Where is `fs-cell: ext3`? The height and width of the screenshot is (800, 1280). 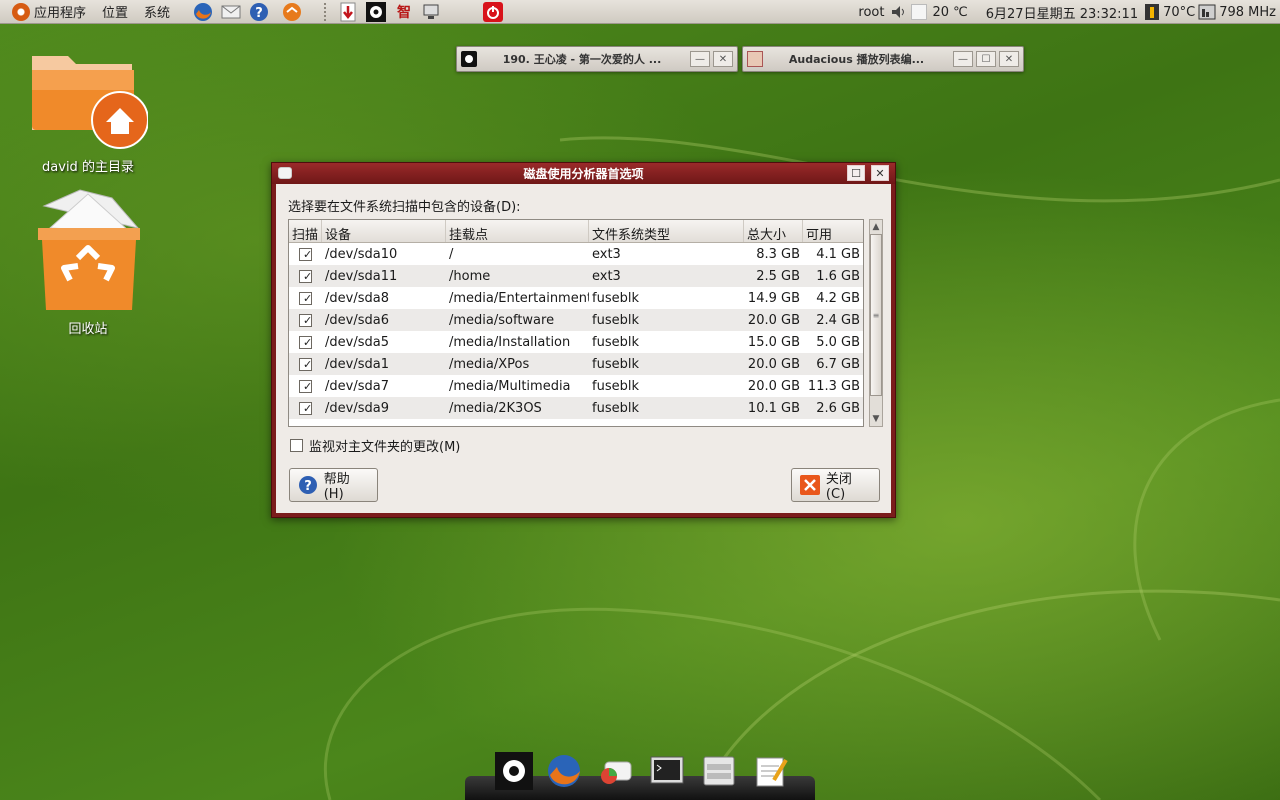
fs-cell: ext3 is located at coordinates (606, 276).